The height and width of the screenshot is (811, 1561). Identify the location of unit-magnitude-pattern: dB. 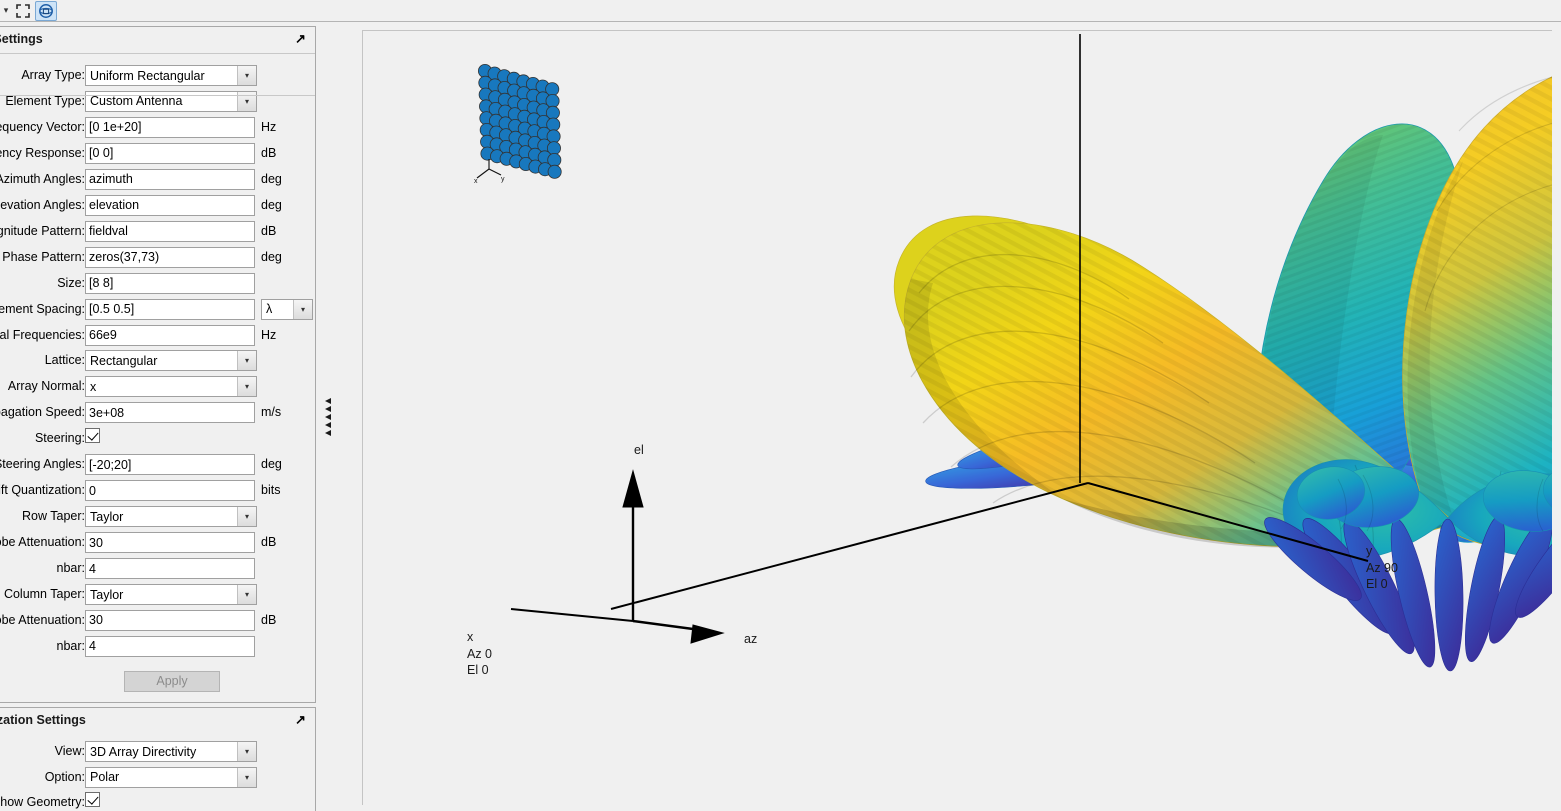
(269, 230).